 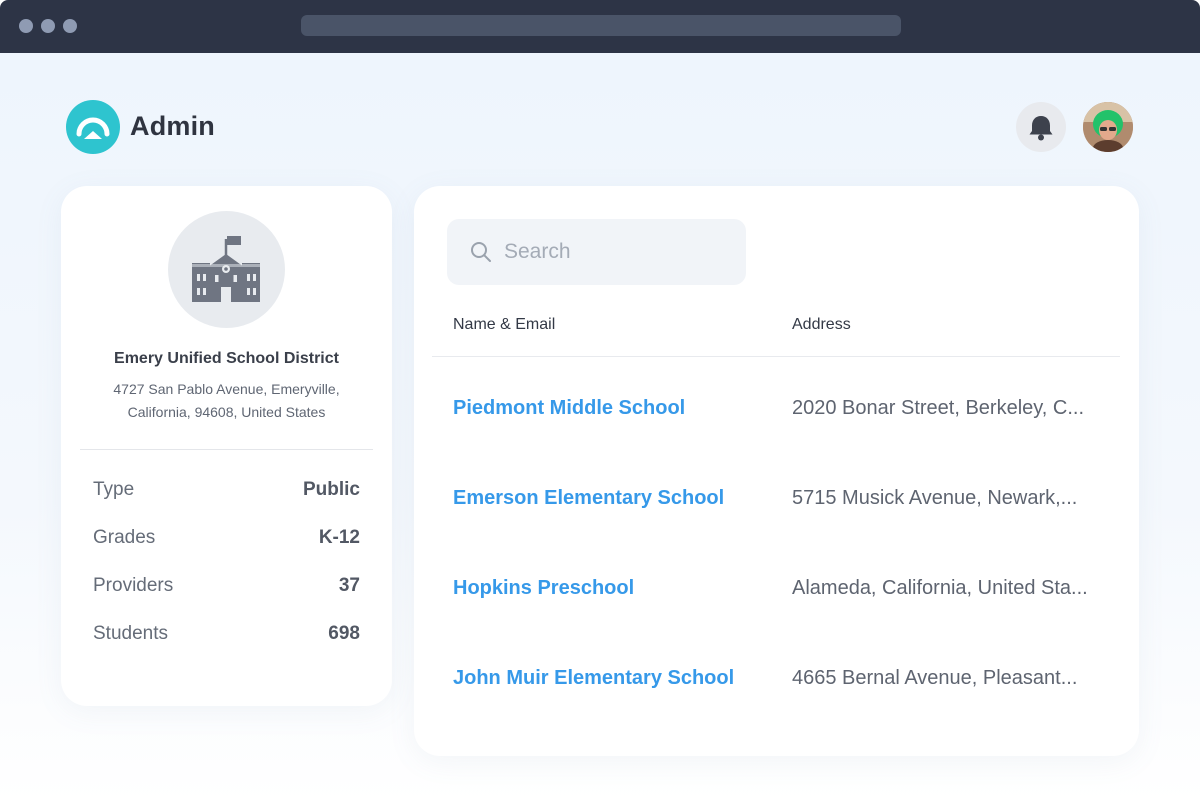 What do you see at coordinates (130, 633) in the screenshot?
I see `stat-label: Students` at bounding box center [130, 633].